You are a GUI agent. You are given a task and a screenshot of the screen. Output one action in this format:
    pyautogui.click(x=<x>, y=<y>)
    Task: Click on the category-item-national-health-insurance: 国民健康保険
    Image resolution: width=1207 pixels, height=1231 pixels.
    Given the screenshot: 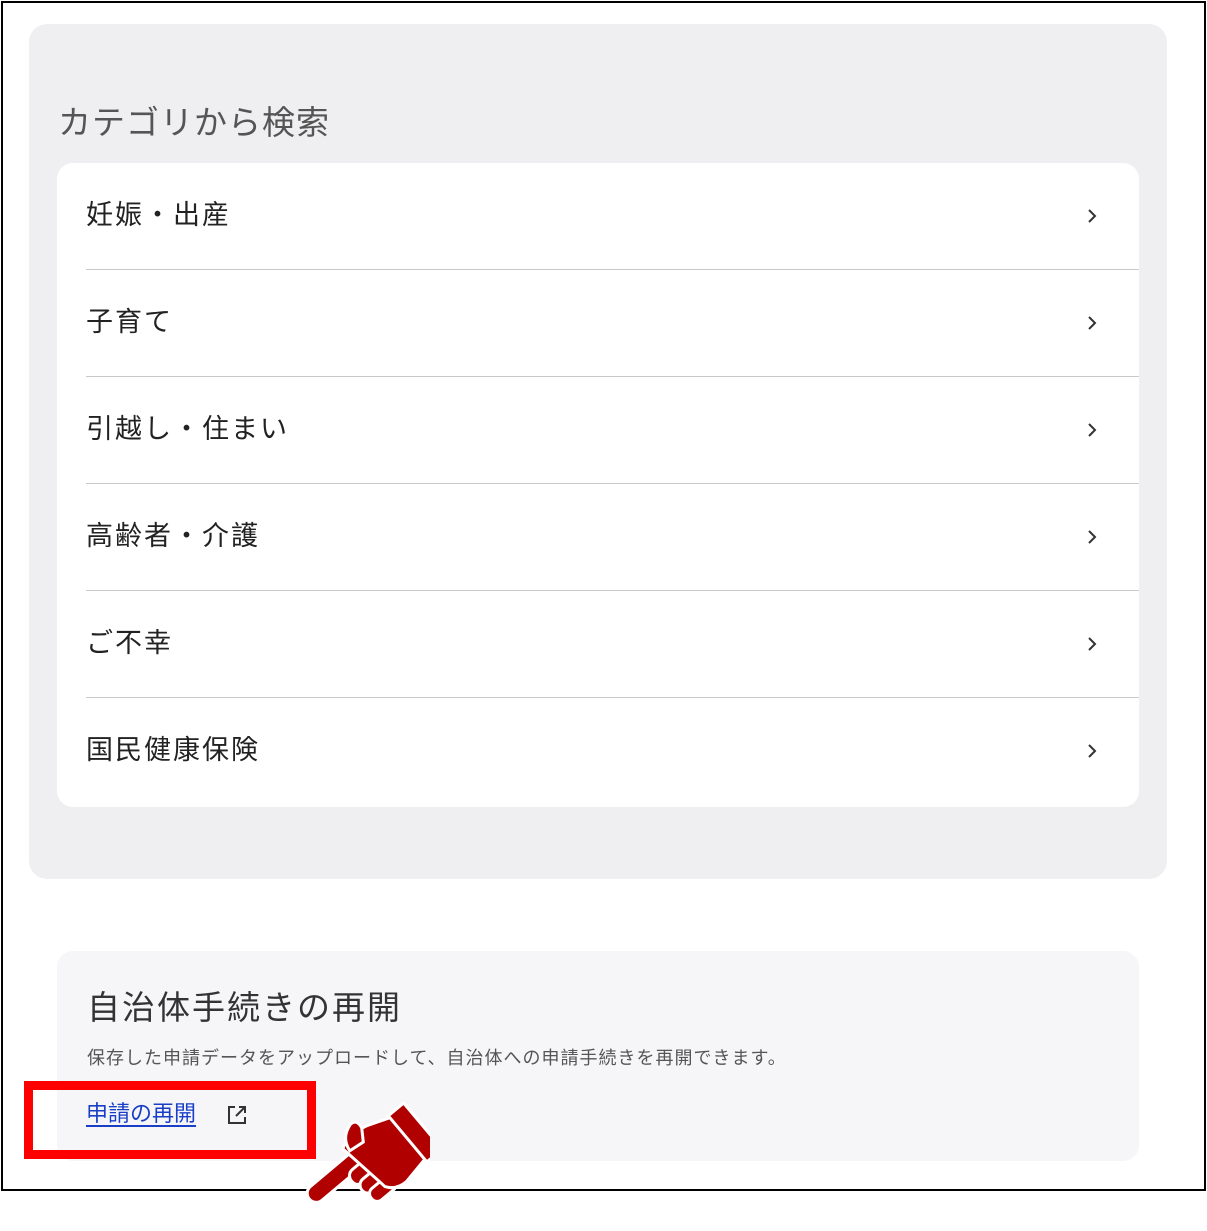 What is the action you would take?
    pyautogui.click(x=612, y=751)
    